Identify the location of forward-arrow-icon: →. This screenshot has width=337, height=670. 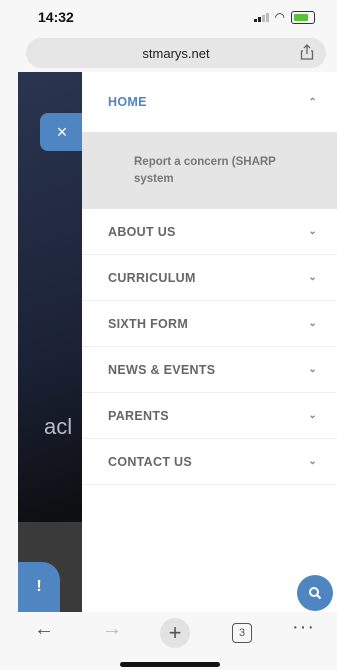
(112, 629).